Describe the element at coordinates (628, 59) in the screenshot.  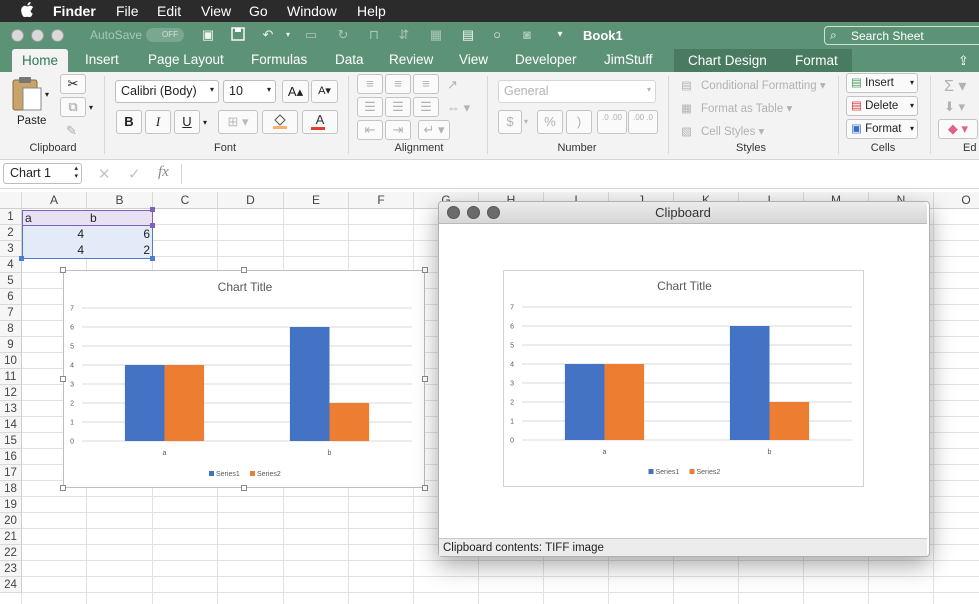
I see `tab-jimstuff: JimStuff` at that location.